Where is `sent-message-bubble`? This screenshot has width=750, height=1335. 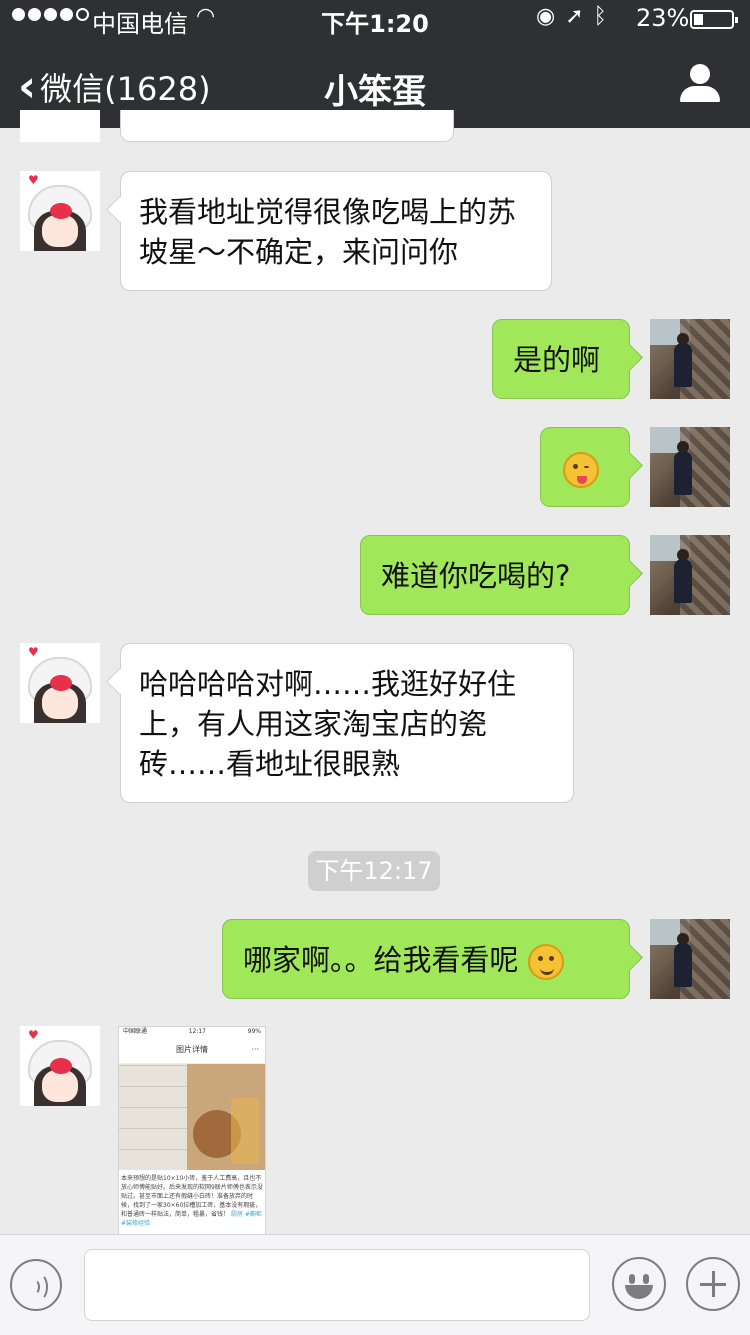 sent-message-bubble is located at coordinates (585, 467).